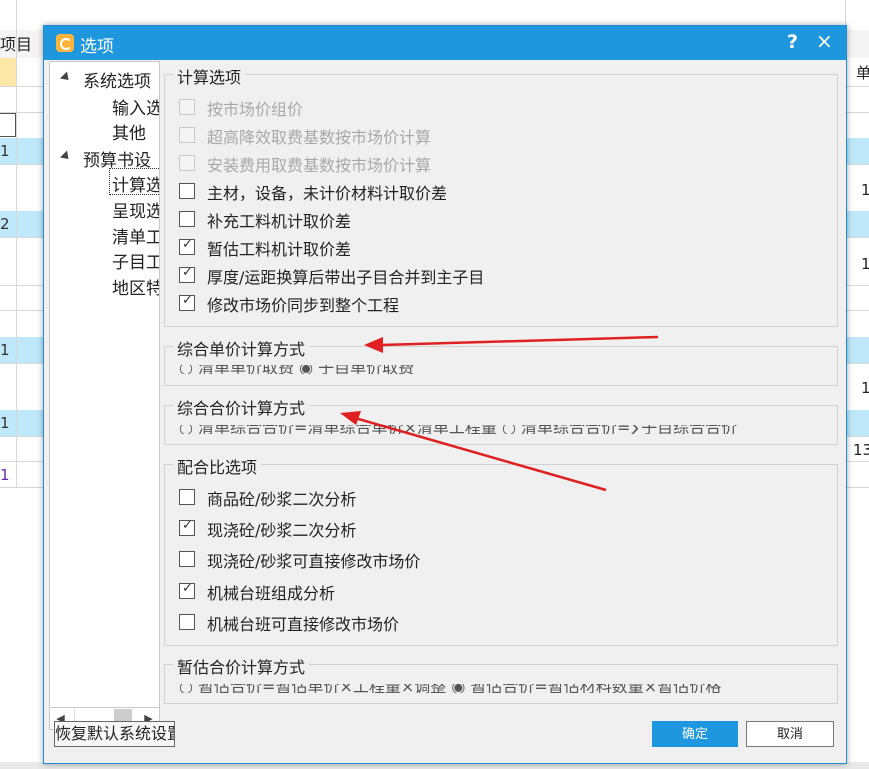 This screenshot has height=769, width=869. What do you see at coordinates (473, 451) in the screenshot?
I see `annotation-arrow-total-price` at bounding box center [473, 451].